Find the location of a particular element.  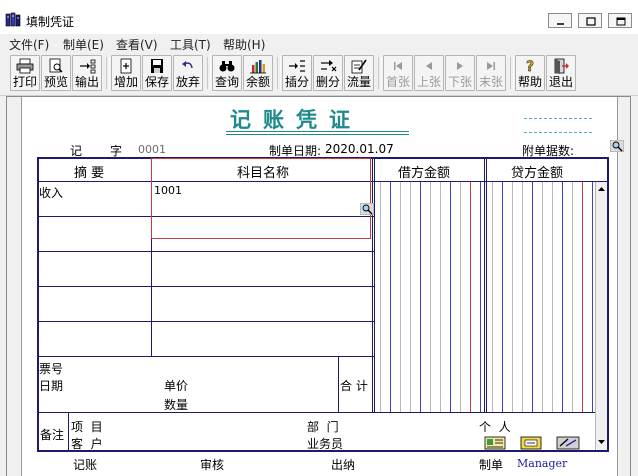

magnifier-icon is located at coordinates (617, 146).